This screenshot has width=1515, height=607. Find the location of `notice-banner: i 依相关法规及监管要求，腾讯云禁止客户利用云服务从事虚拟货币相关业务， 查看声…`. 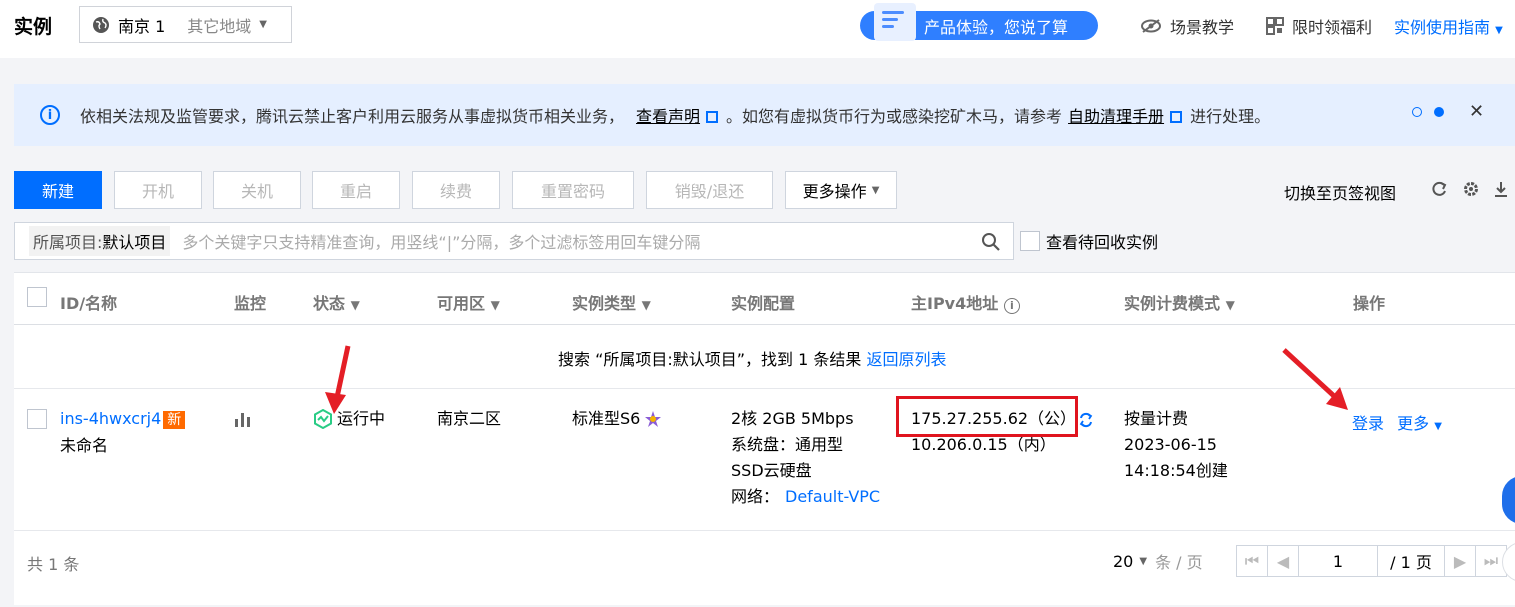

notice-banner: i 依相关法规及监管要求，腾讯云禁止客户利用云服务从事虚拟货币相关业务， 查看声… is located at coordinates (764, 115).